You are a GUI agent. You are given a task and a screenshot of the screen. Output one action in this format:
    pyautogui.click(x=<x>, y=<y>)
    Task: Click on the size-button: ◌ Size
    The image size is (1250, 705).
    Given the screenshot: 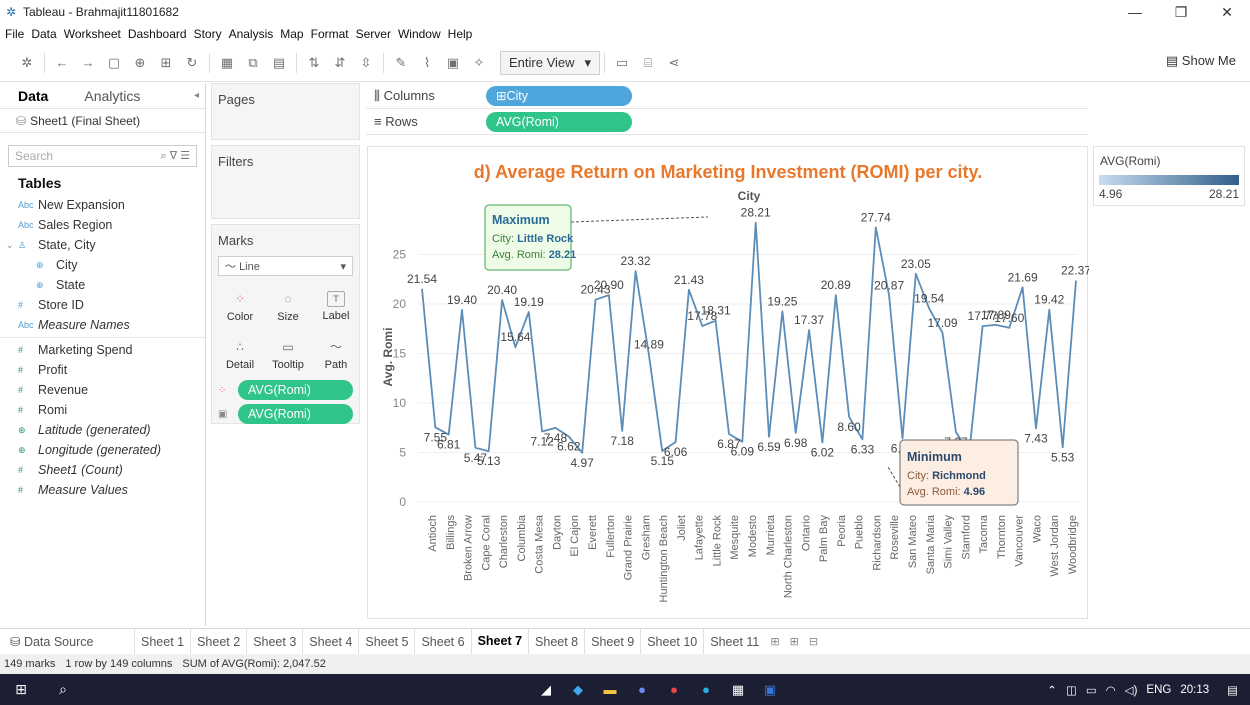 What is the action you would take?
    pyautogui.click(x=288, y=306)
    